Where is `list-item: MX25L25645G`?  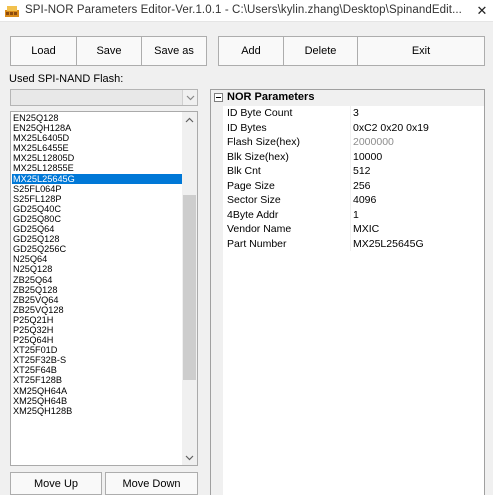 list-item: MX25L25645G is located at coordinates (97, 178).